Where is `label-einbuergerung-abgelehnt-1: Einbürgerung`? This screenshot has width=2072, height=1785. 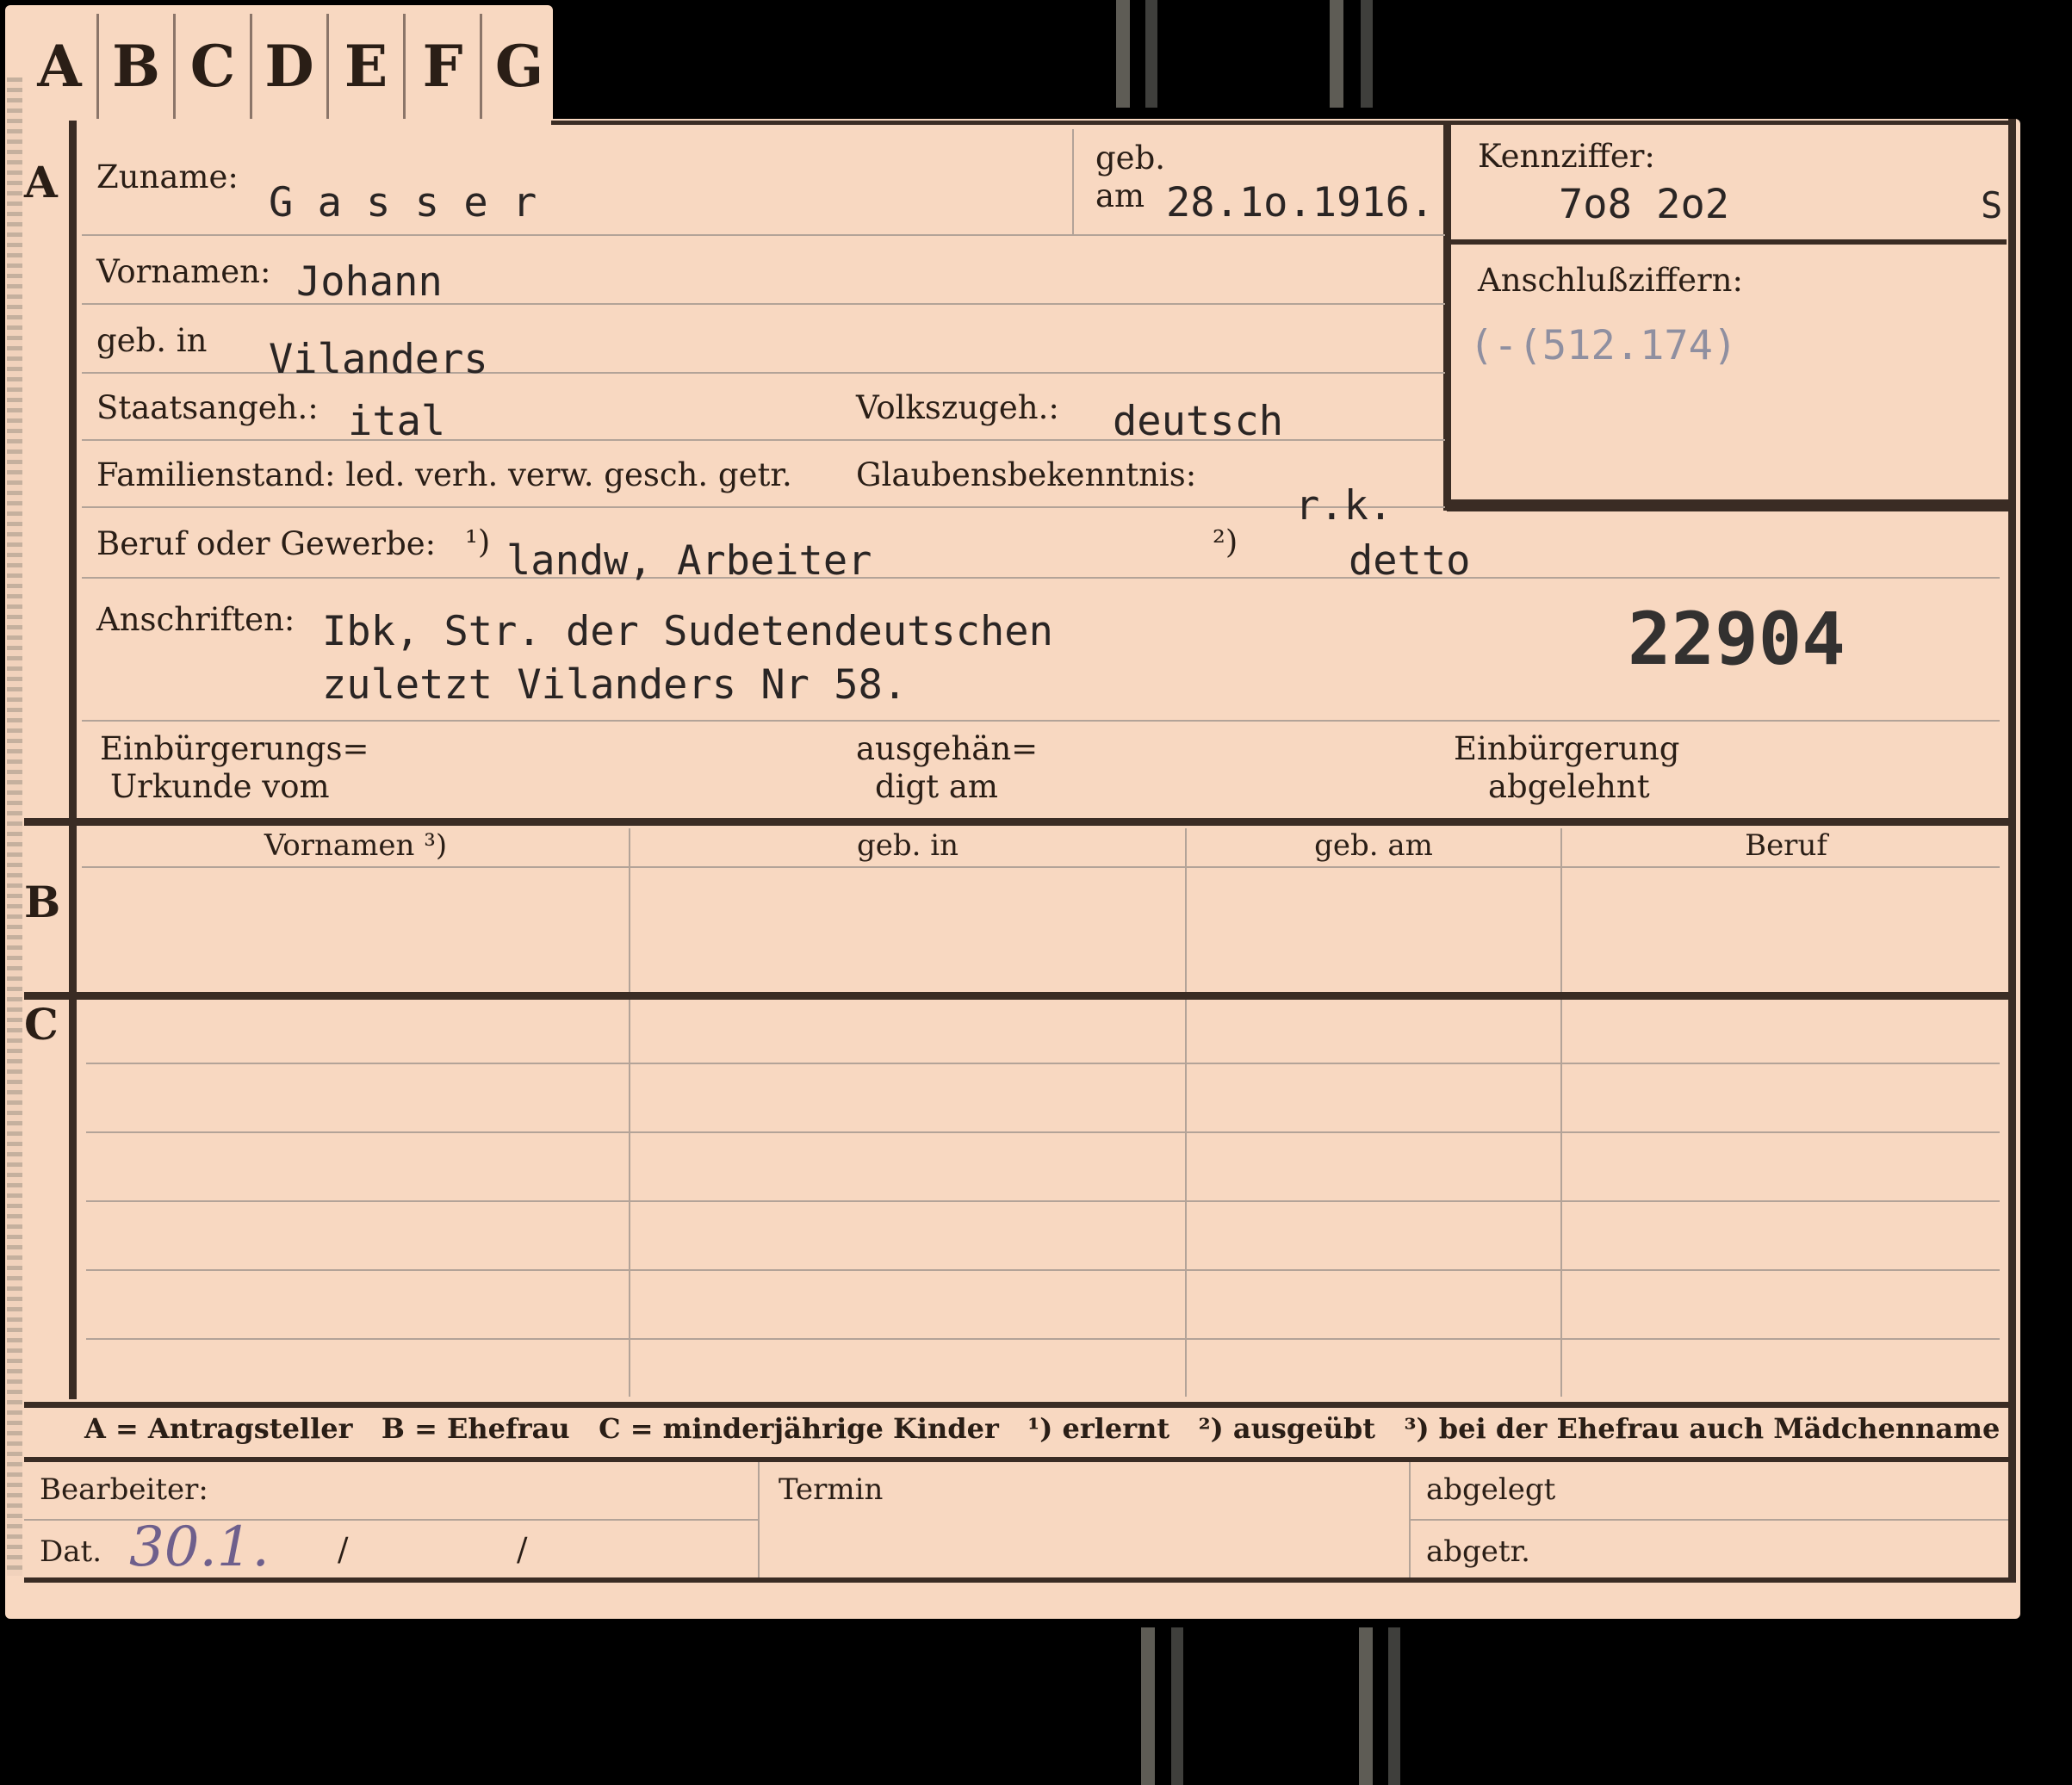
label-einbuergerung-abgelehnt-1: Einbürgerung is located at coordinates (1567, 748).